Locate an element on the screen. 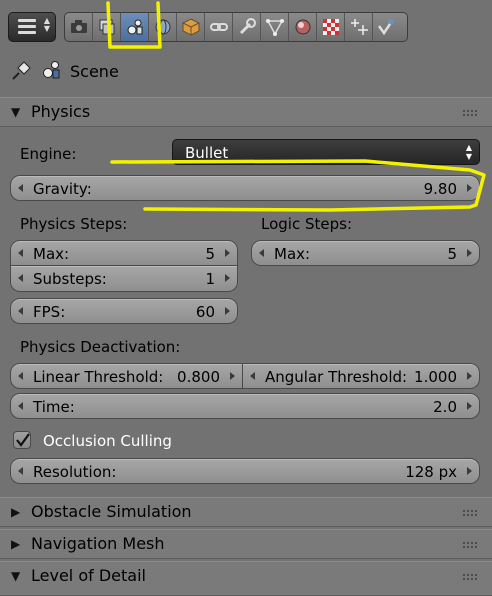  physics-max-value: 5 is located at coordinates (210, 254).